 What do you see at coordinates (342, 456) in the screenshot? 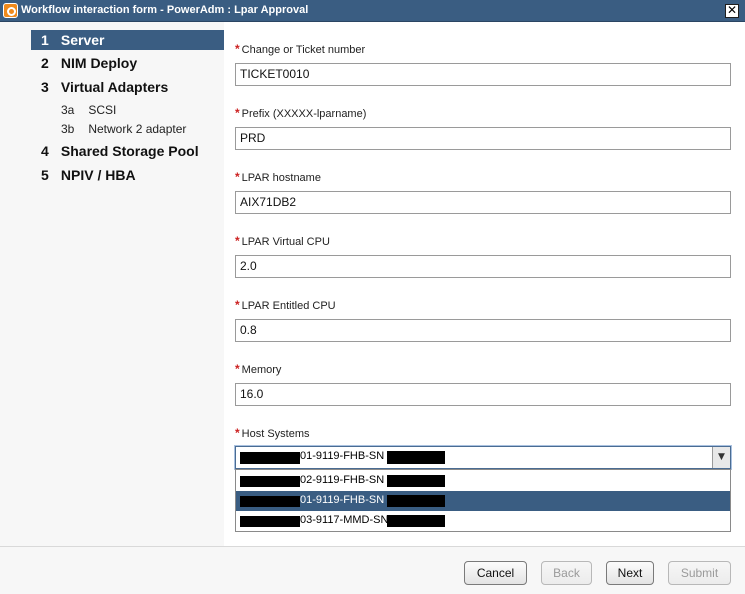
I see `host-systems-selected: 01-9119-FHB-SN` at bounding box center [342, 456].